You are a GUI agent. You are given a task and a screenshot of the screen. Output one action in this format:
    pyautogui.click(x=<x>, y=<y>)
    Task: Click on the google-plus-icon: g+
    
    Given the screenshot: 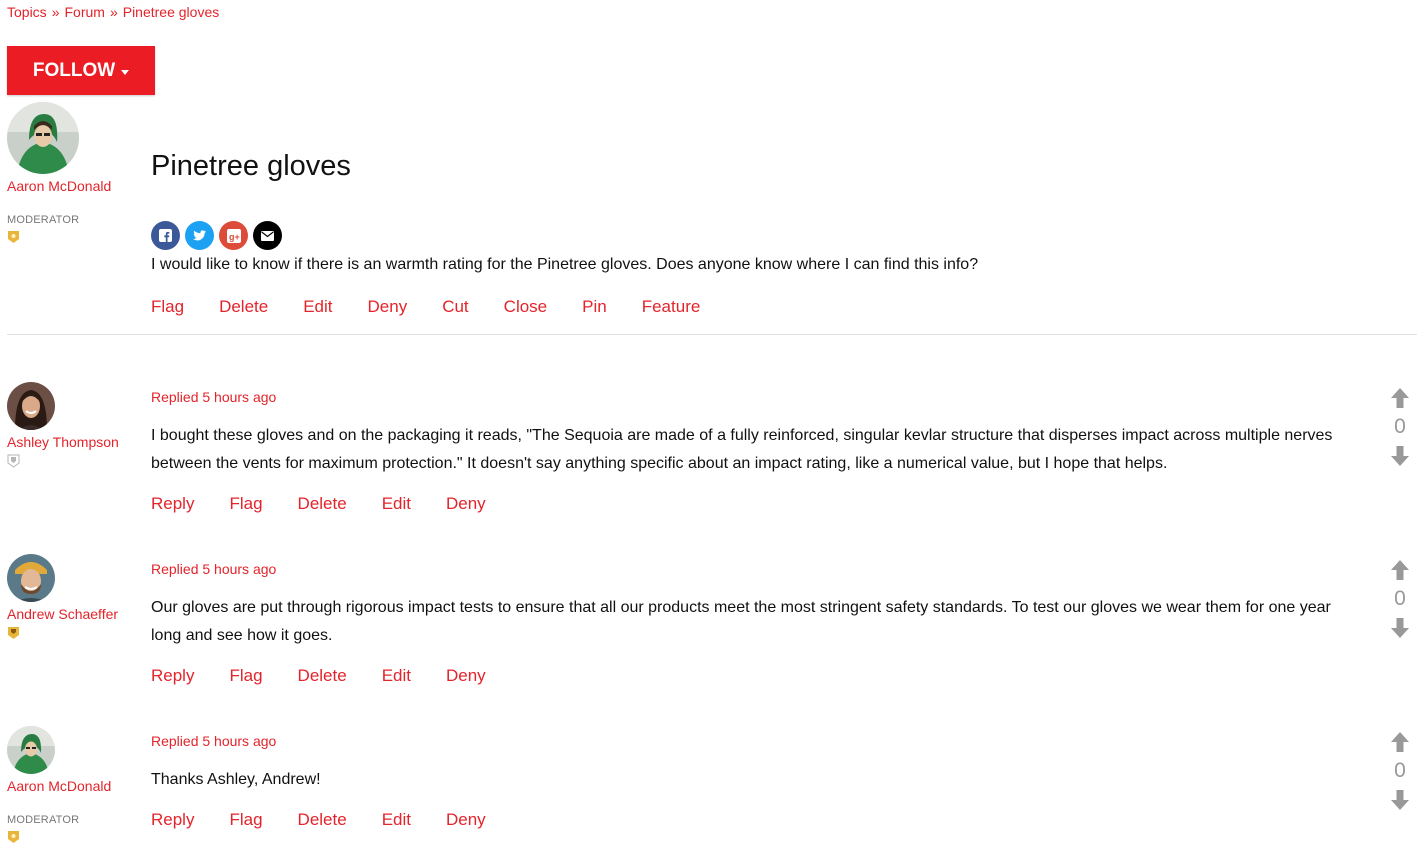 What is the action you would take?
    pyautogui.click(x=233, y=235)
    